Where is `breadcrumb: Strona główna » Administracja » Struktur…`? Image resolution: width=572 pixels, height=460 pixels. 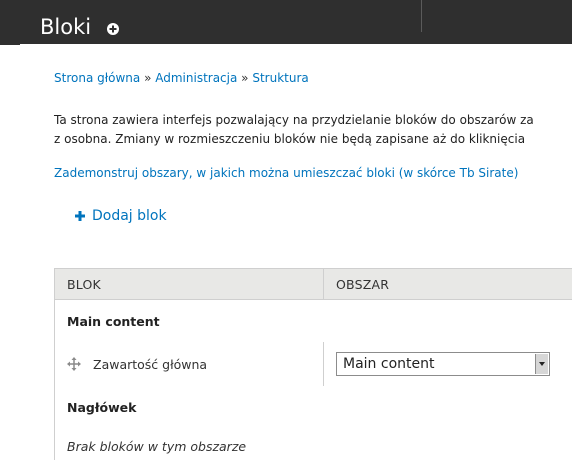 breadcrumb: Strona główna » Administracja » Struktur… is located at coordinates (181, 78).